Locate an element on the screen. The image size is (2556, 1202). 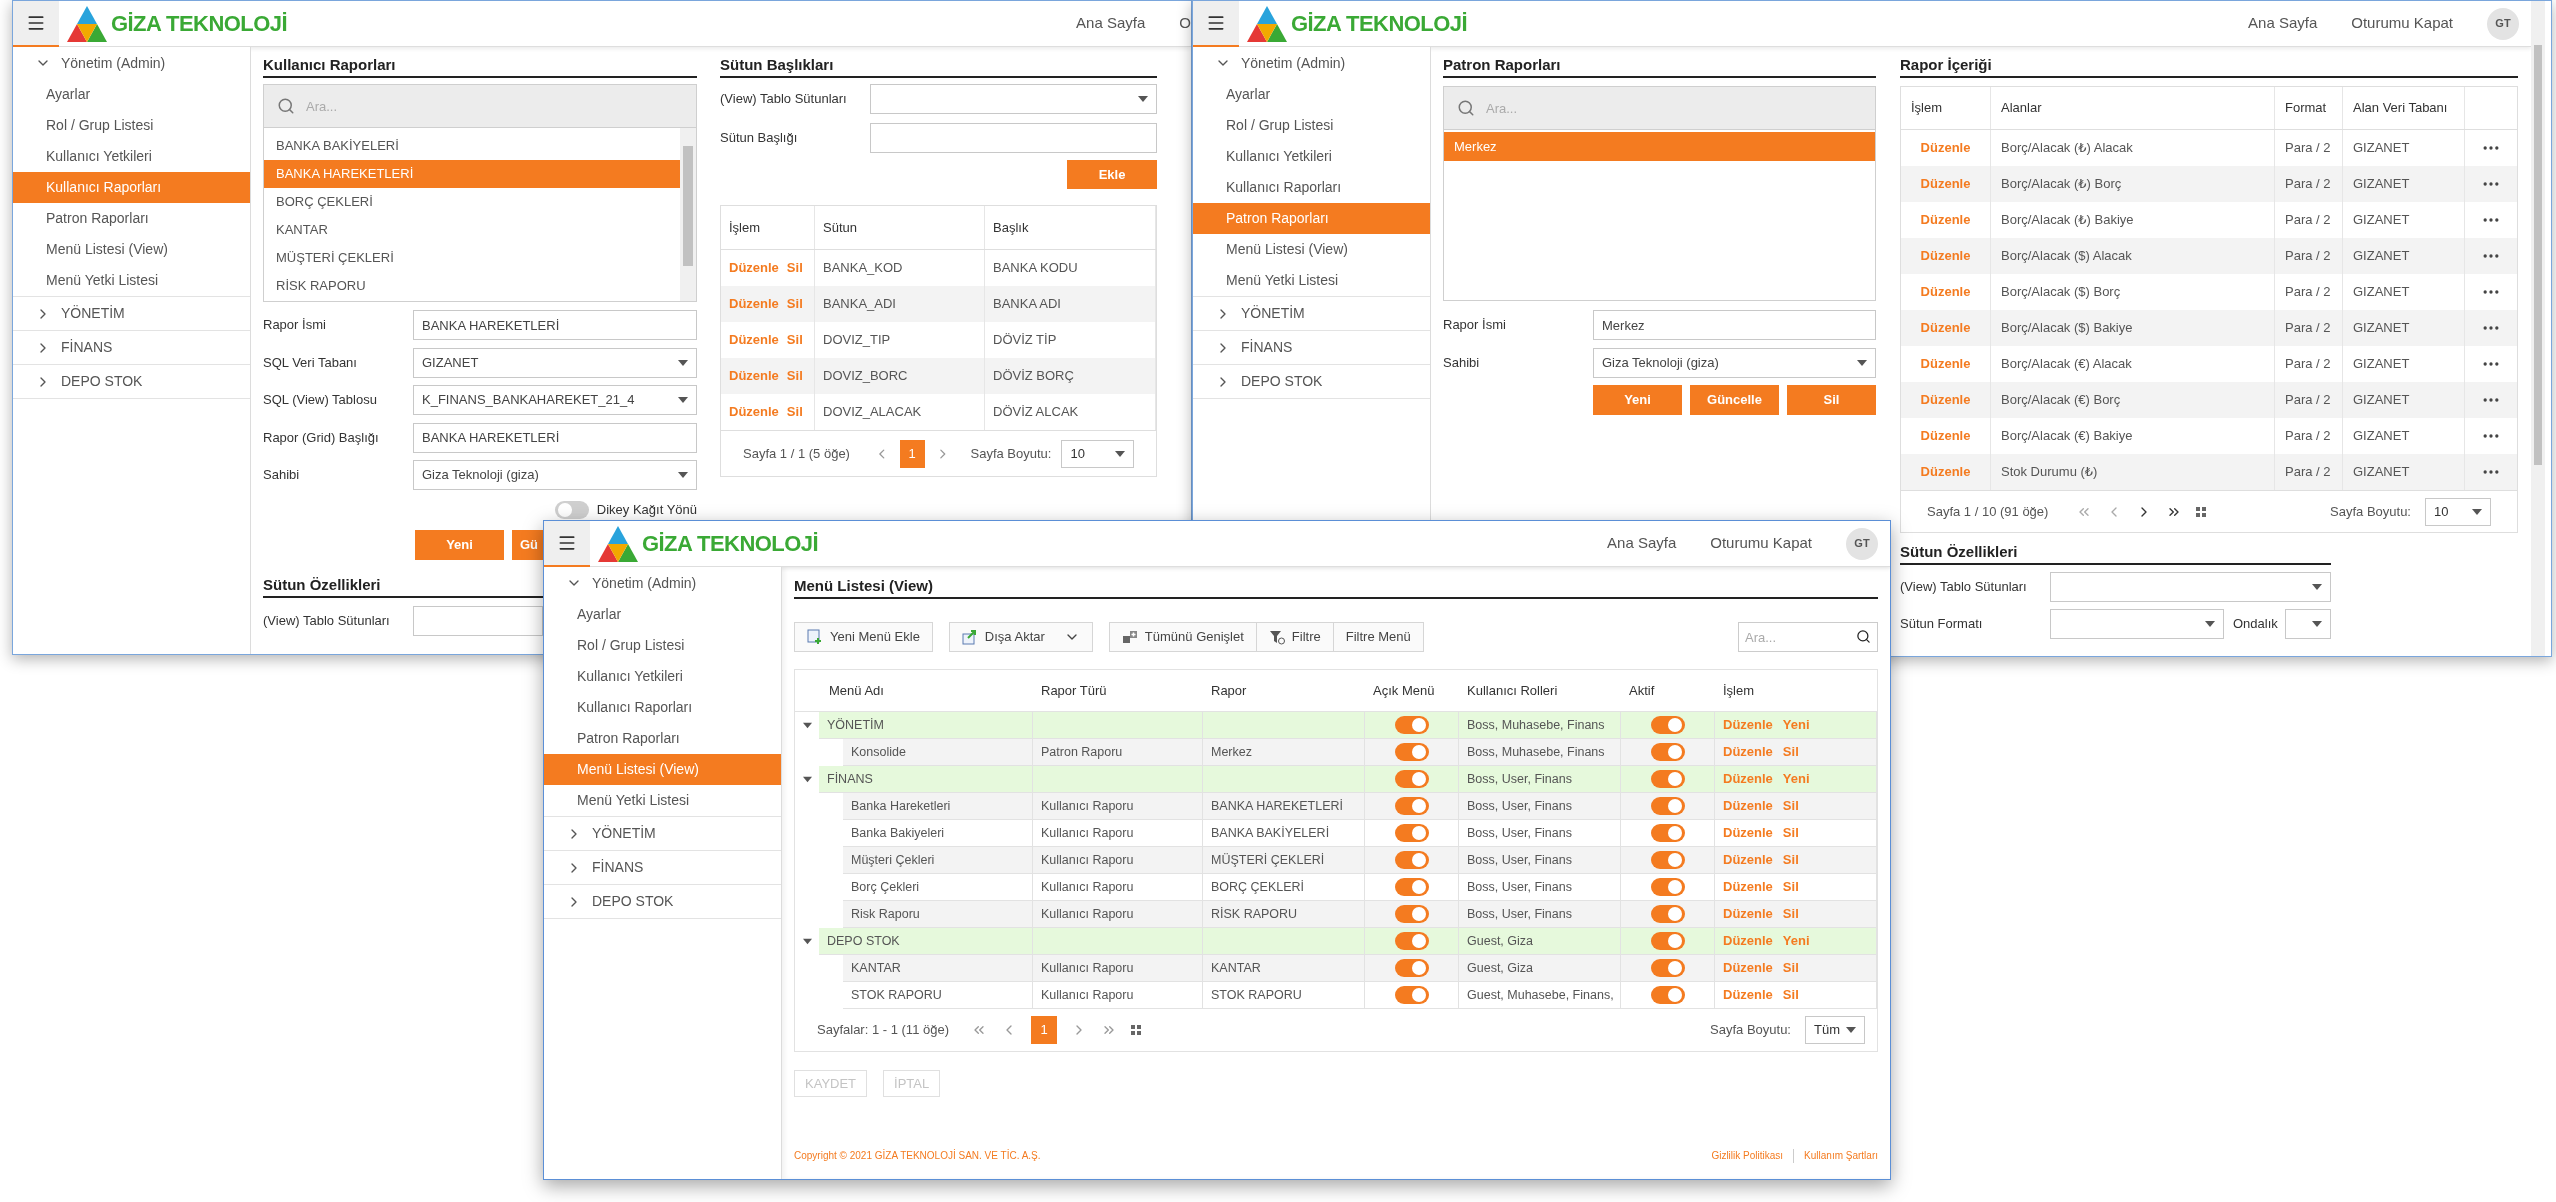
dropdown-field: Giza Teknoloji (giza) is located at coordinates (555, 475).